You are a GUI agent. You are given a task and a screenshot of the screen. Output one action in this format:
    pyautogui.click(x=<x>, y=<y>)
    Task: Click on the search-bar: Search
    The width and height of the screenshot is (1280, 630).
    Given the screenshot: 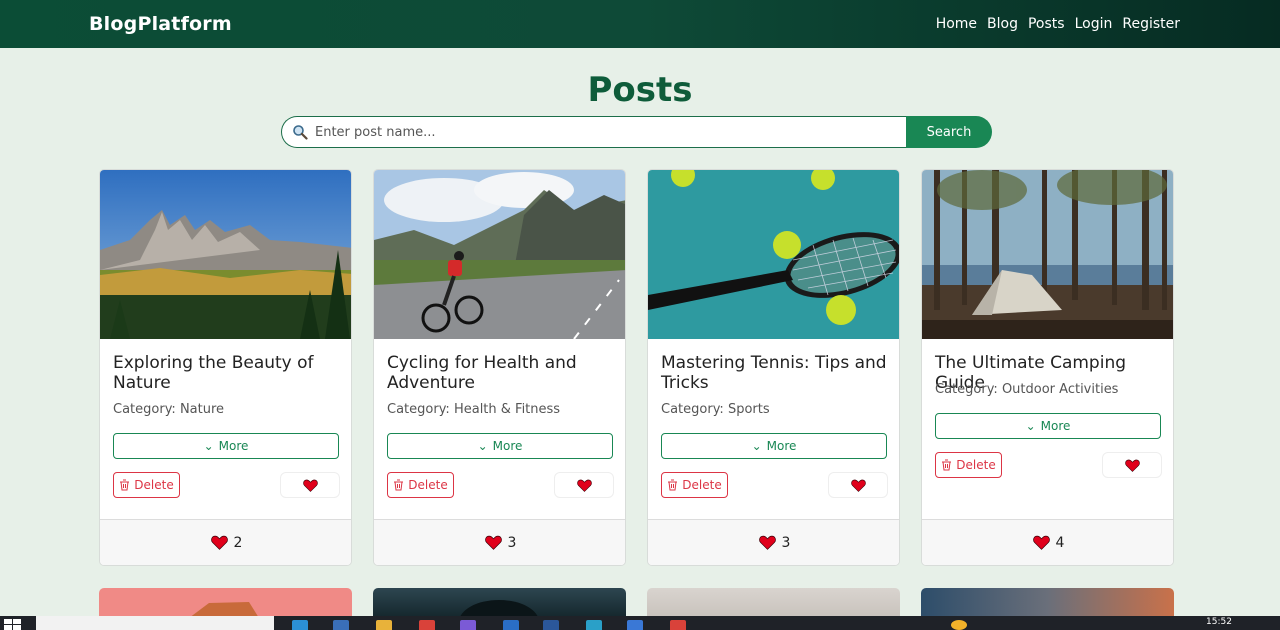 What is the action you would take?
    pyautogui.click(x=636, y=132)
    